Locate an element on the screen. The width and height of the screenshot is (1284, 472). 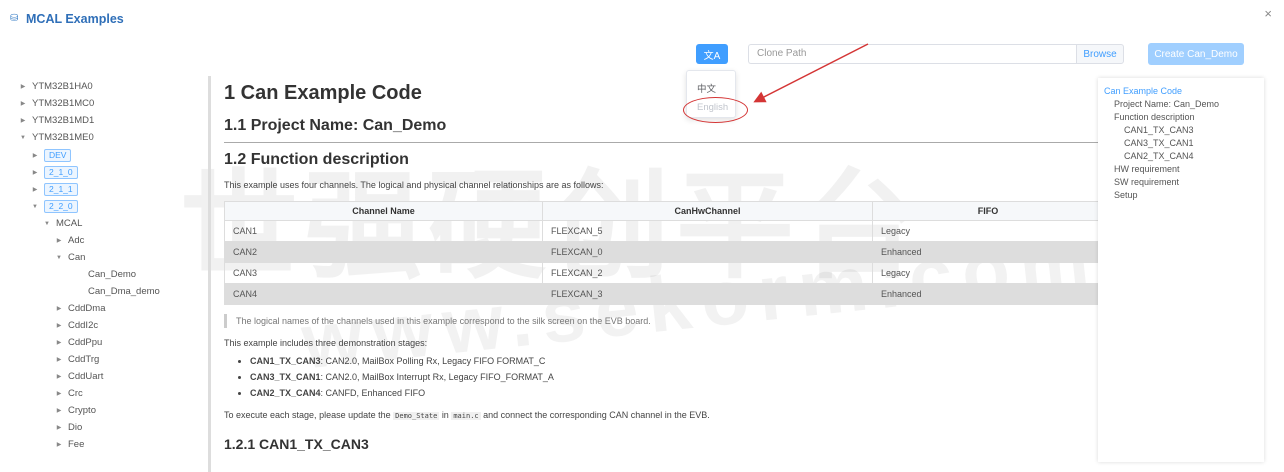
tree-item: ▶ 2_1_1 is located at coordinates (54, 189).